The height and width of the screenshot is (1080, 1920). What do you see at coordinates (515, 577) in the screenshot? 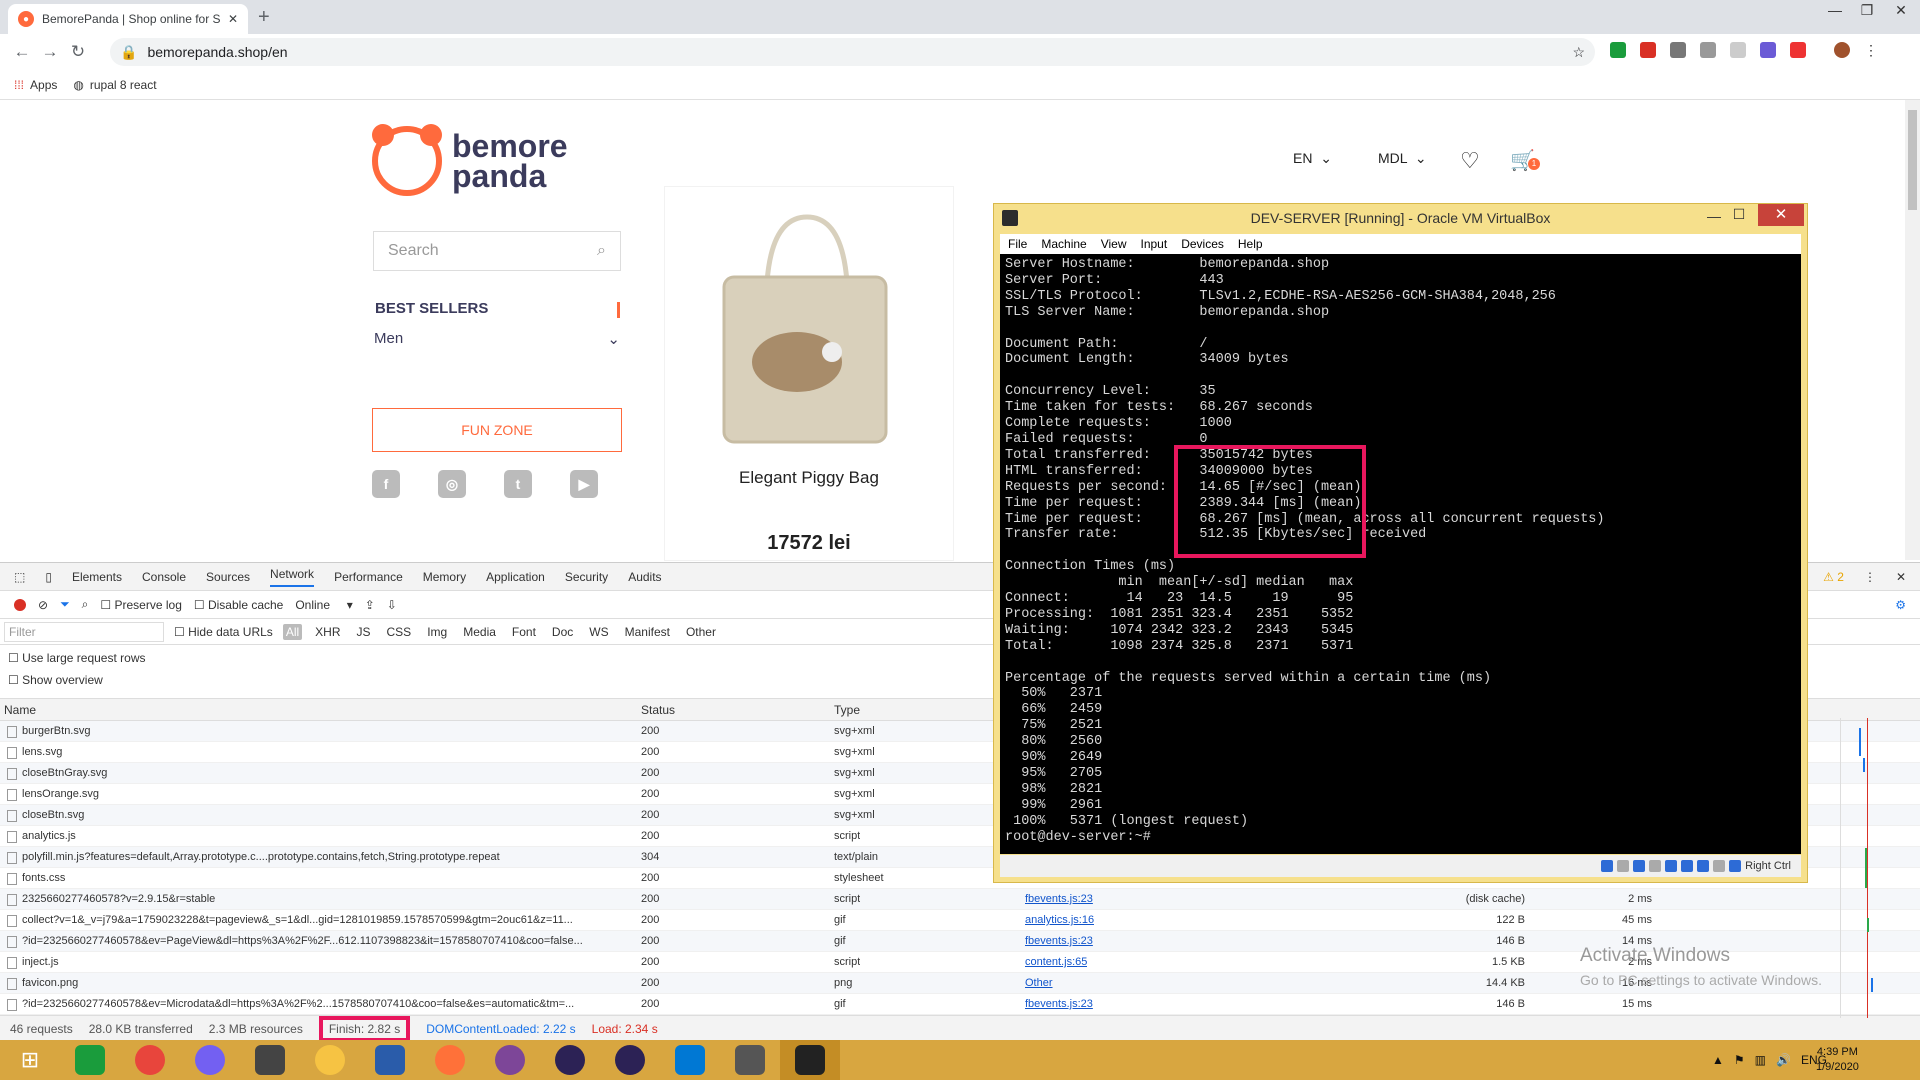
I see `tab-application: Application` at bounding box center [515, 577].